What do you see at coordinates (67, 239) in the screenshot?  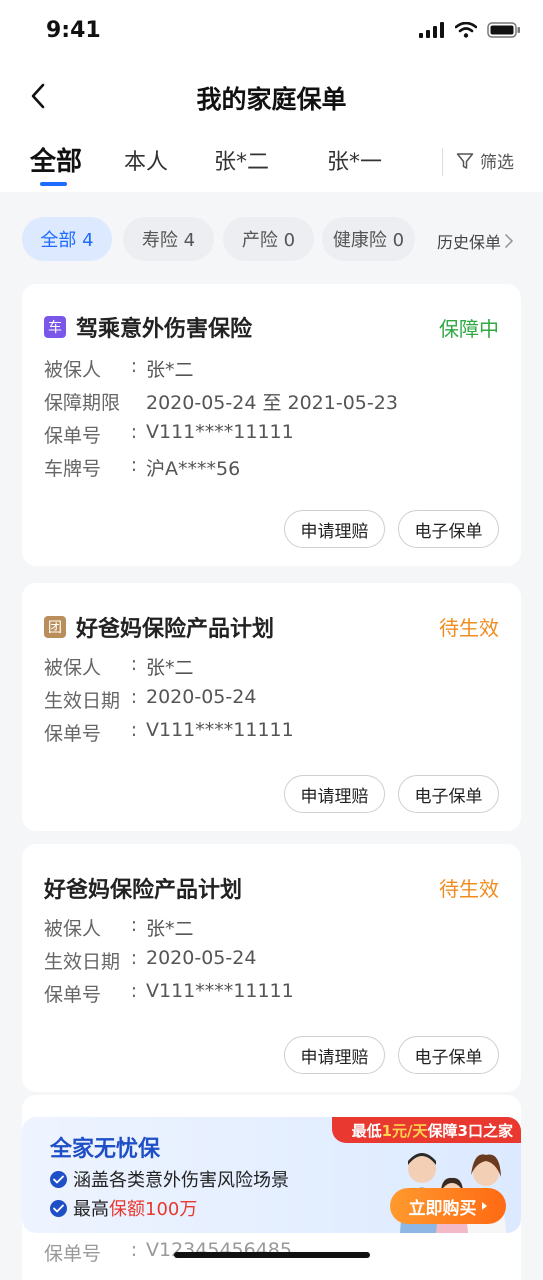 I see `chip-all: 全部 4` at bounding box center [67, 239].